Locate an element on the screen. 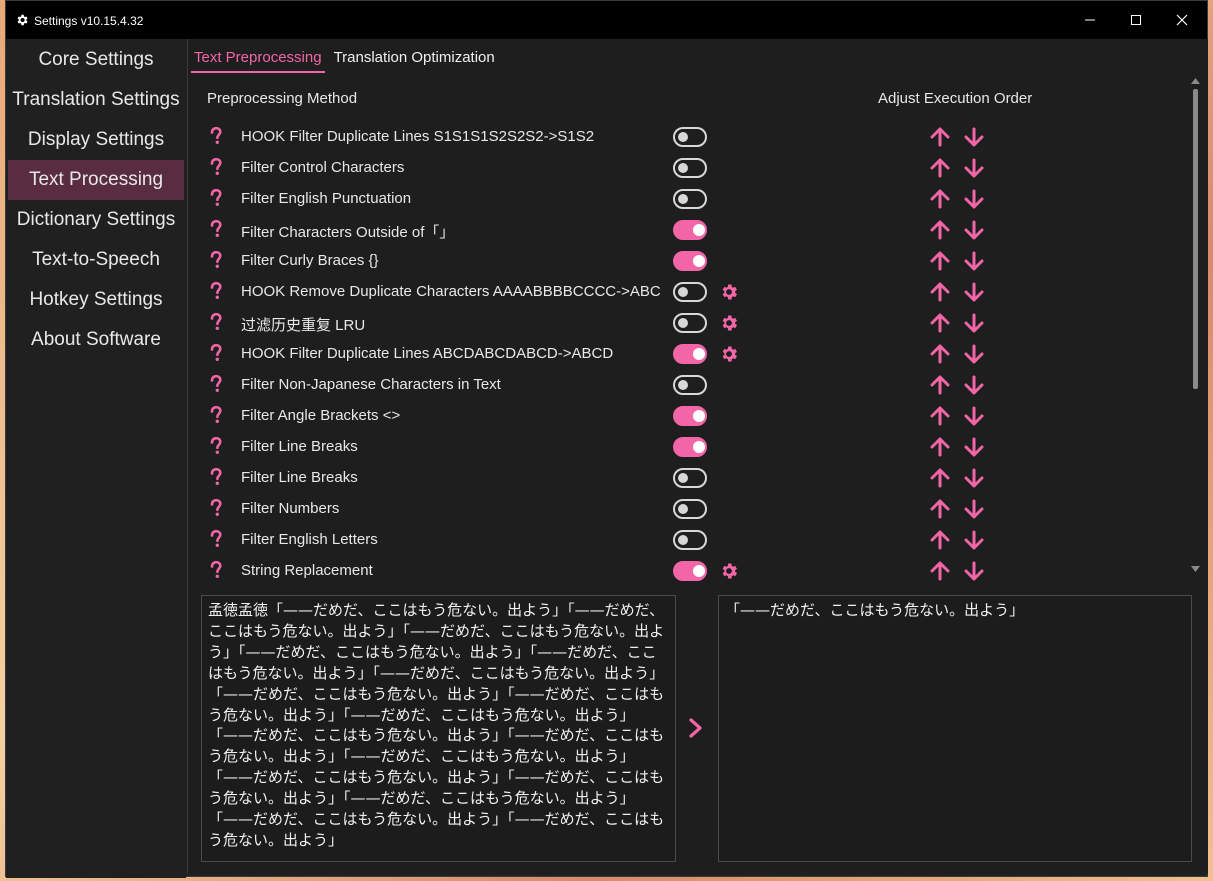  preprocess-row: Filter Characters Outside of「」 is located at coordinates (687, 229).